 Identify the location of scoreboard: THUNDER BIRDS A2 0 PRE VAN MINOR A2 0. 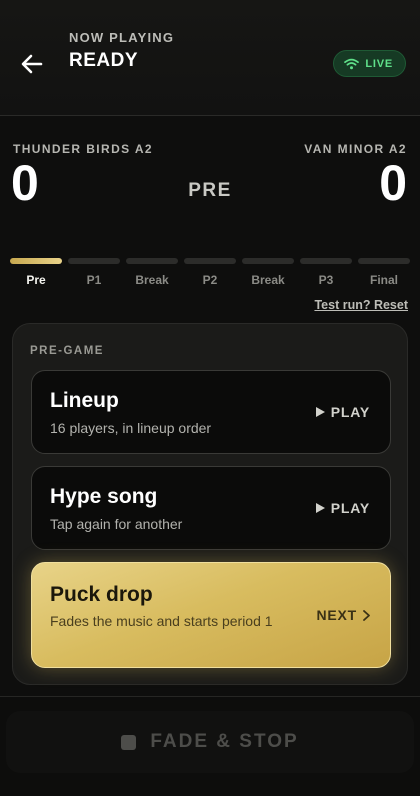
(210, 179).